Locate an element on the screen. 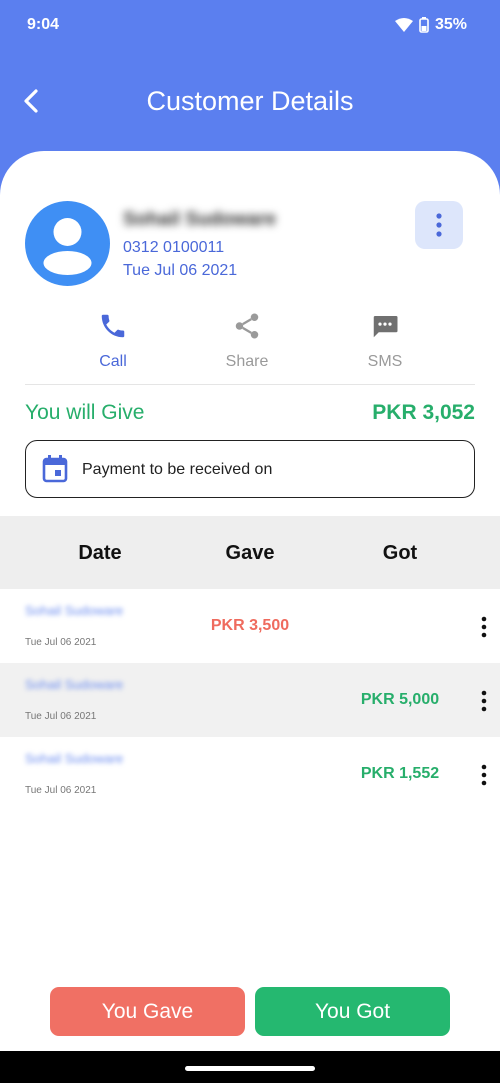 This screenshot has width=500, height=1083. app-header: Customer Details is located at coordinates (250, 102).